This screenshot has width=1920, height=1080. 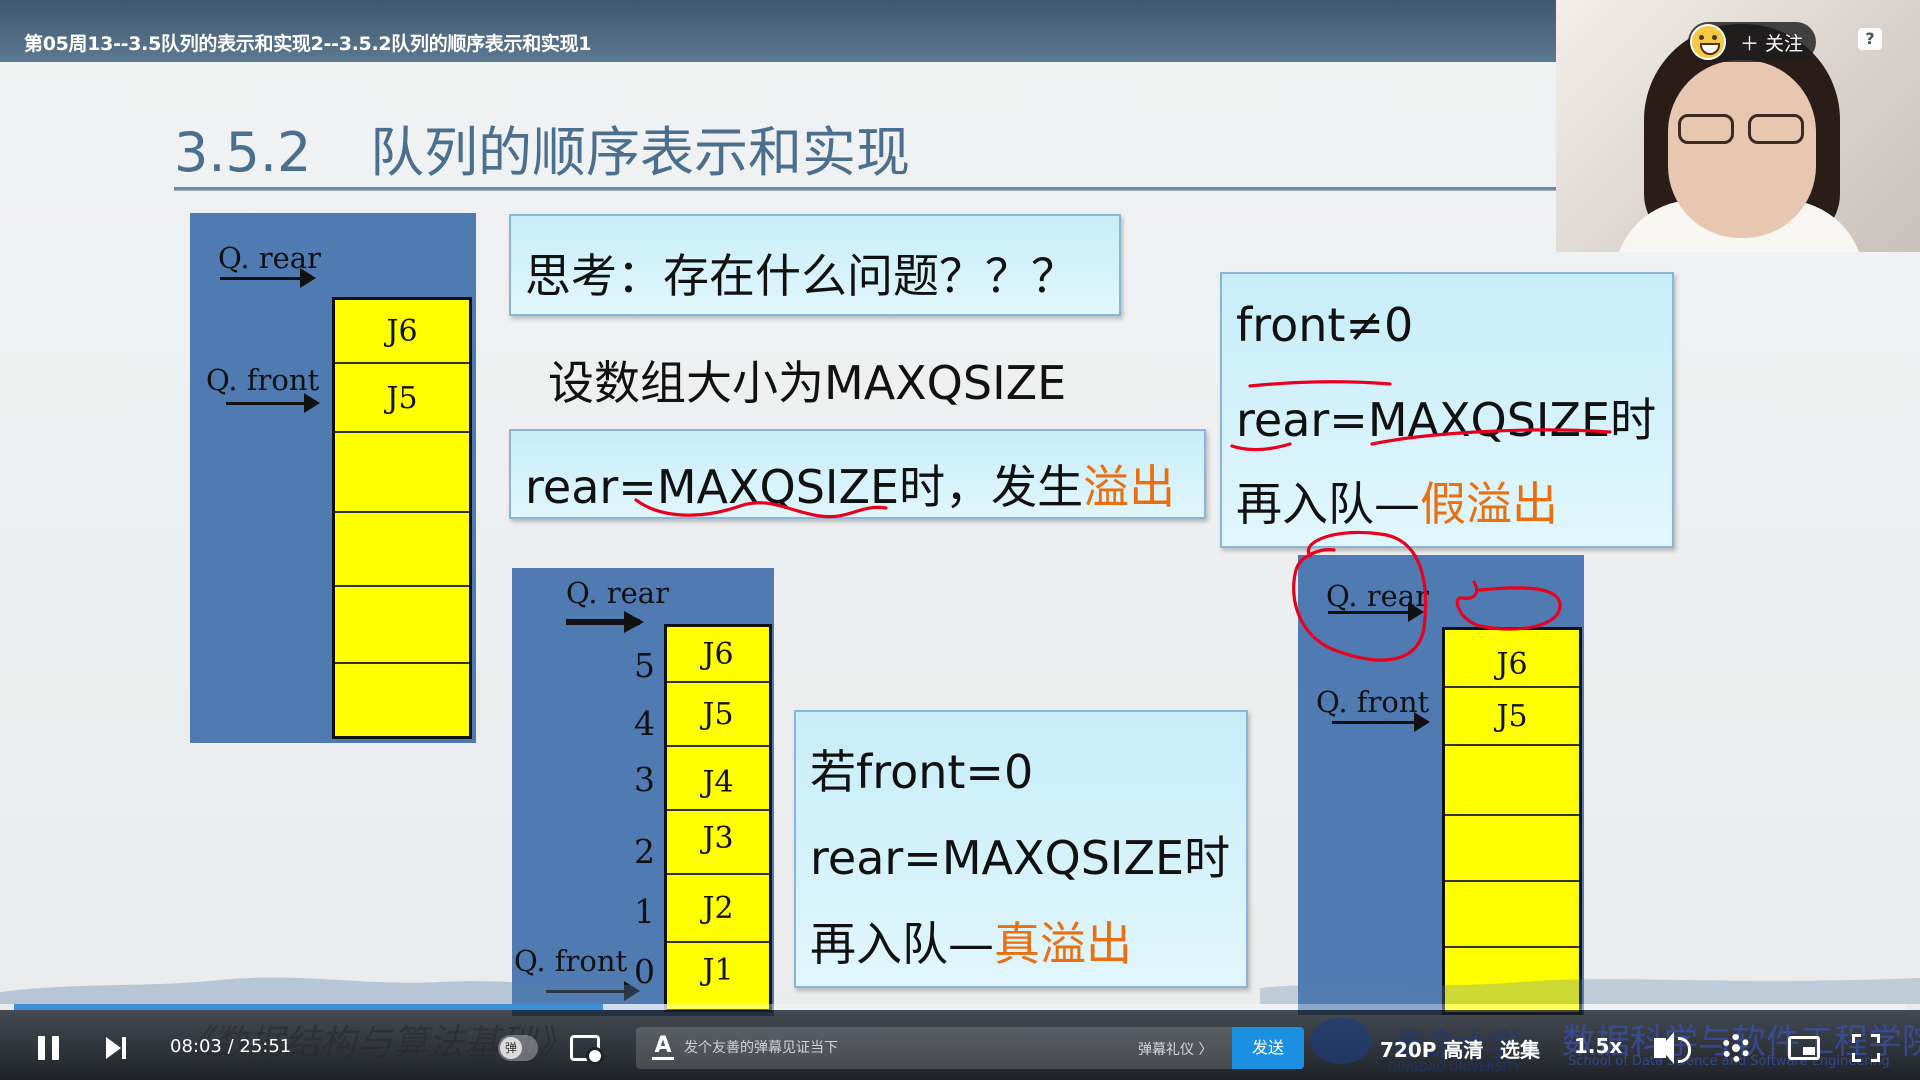 What do you see at coordinates (1866, 1048) in the screenshot?
I see `fullscreen-icon` at bounding box center [1866, 1048].